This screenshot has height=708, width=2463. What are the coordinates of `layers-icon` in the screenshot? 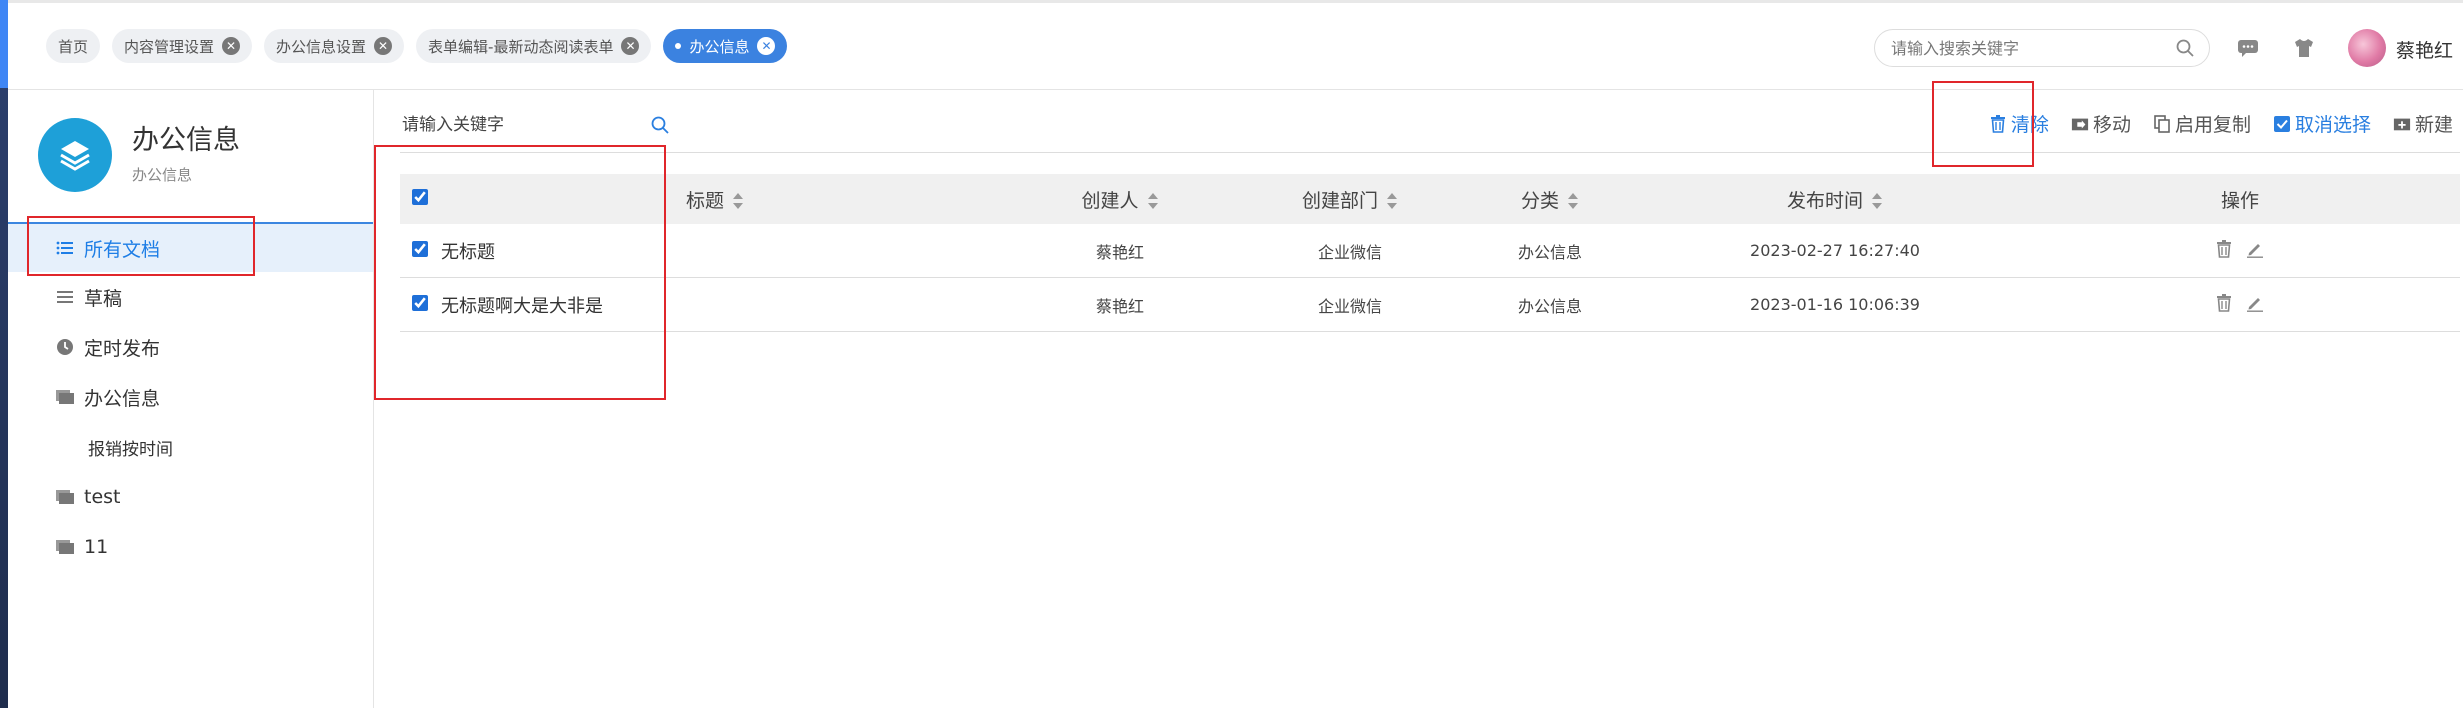 It's located at (75, 155).